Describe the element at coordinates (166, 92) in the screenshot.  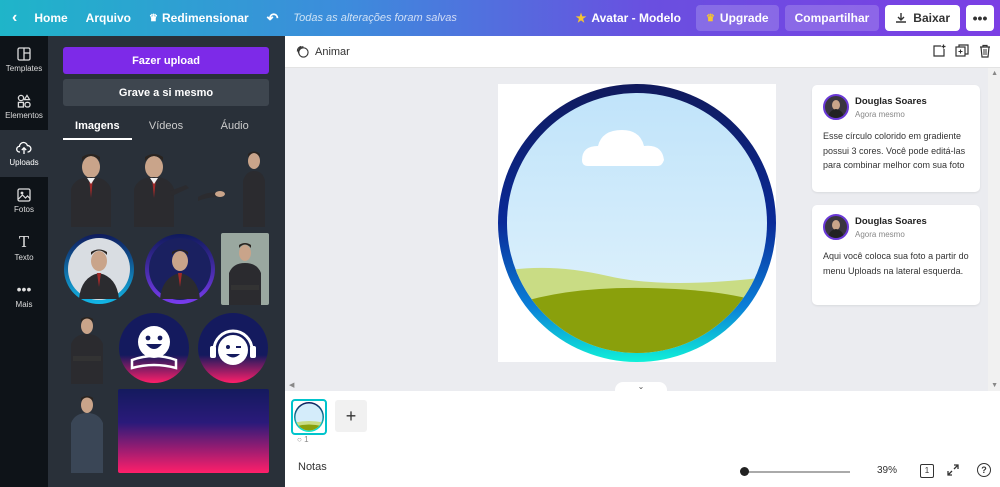
I see `record-yourself-button: Grave a si mesmo` at that location.